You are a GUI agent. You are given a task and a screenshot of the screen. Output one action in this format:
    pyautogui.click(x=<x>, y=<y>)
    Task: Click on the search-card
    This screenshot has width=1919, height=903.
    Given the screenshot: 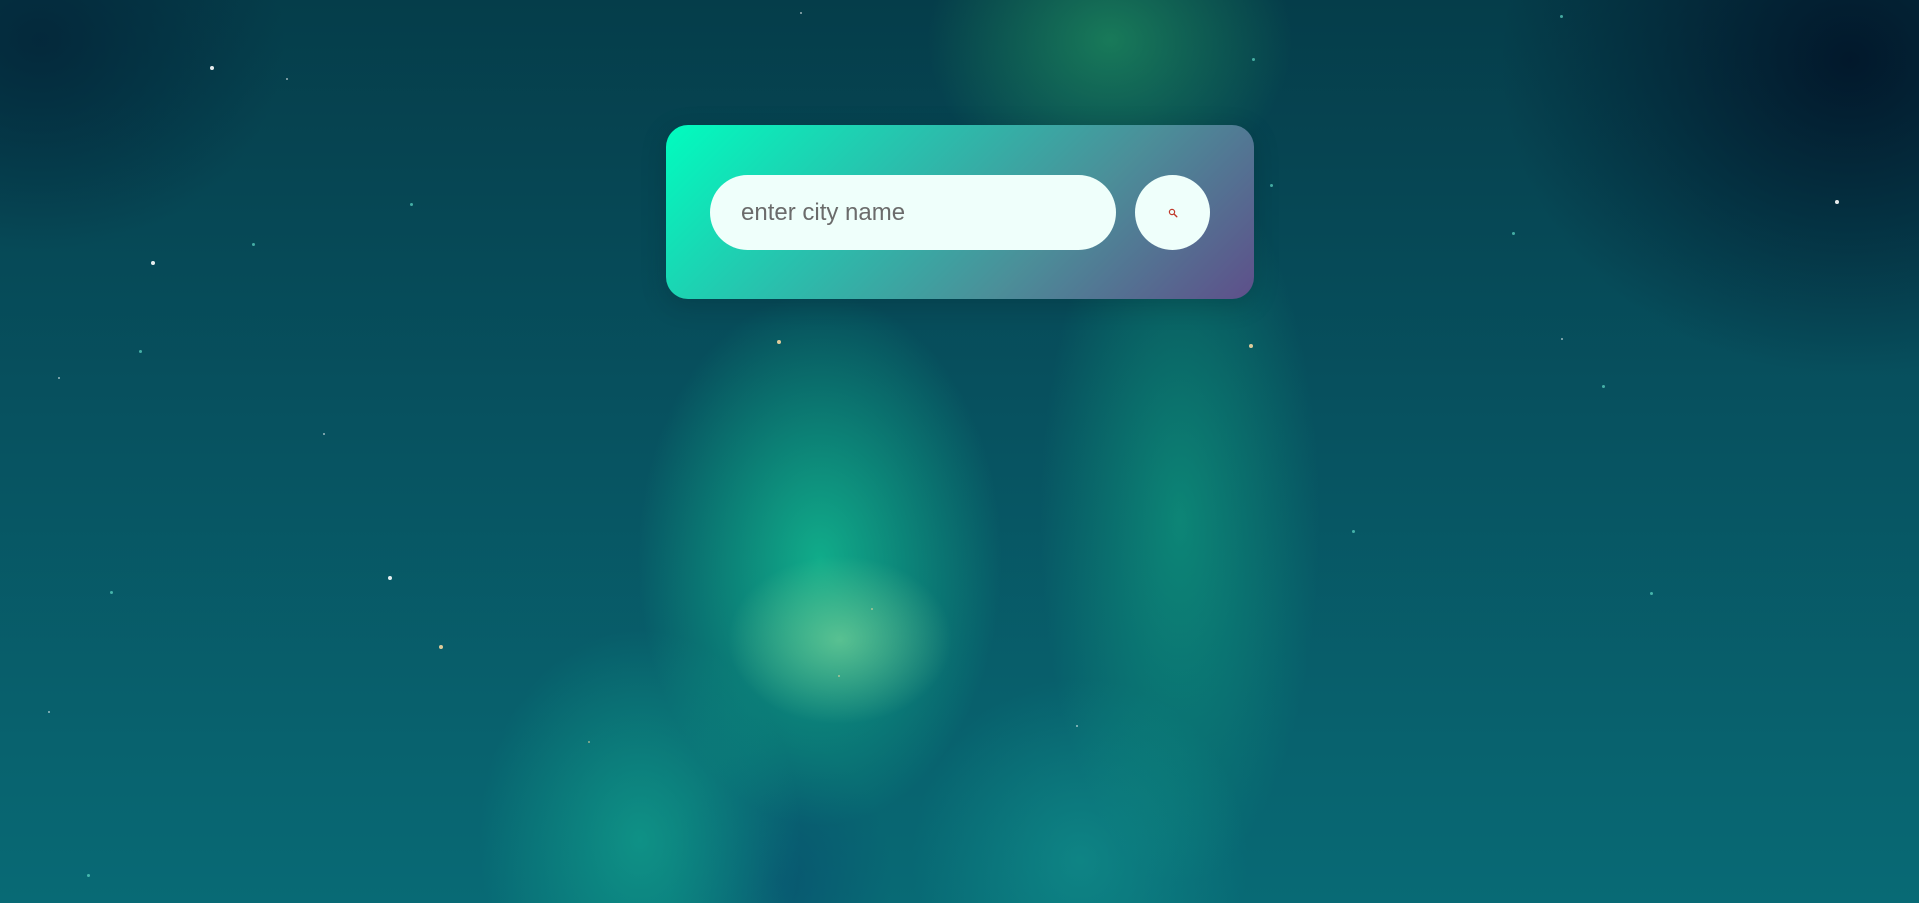 What is the action you would take?
    pyautogui.click(x=960, y=212)
    